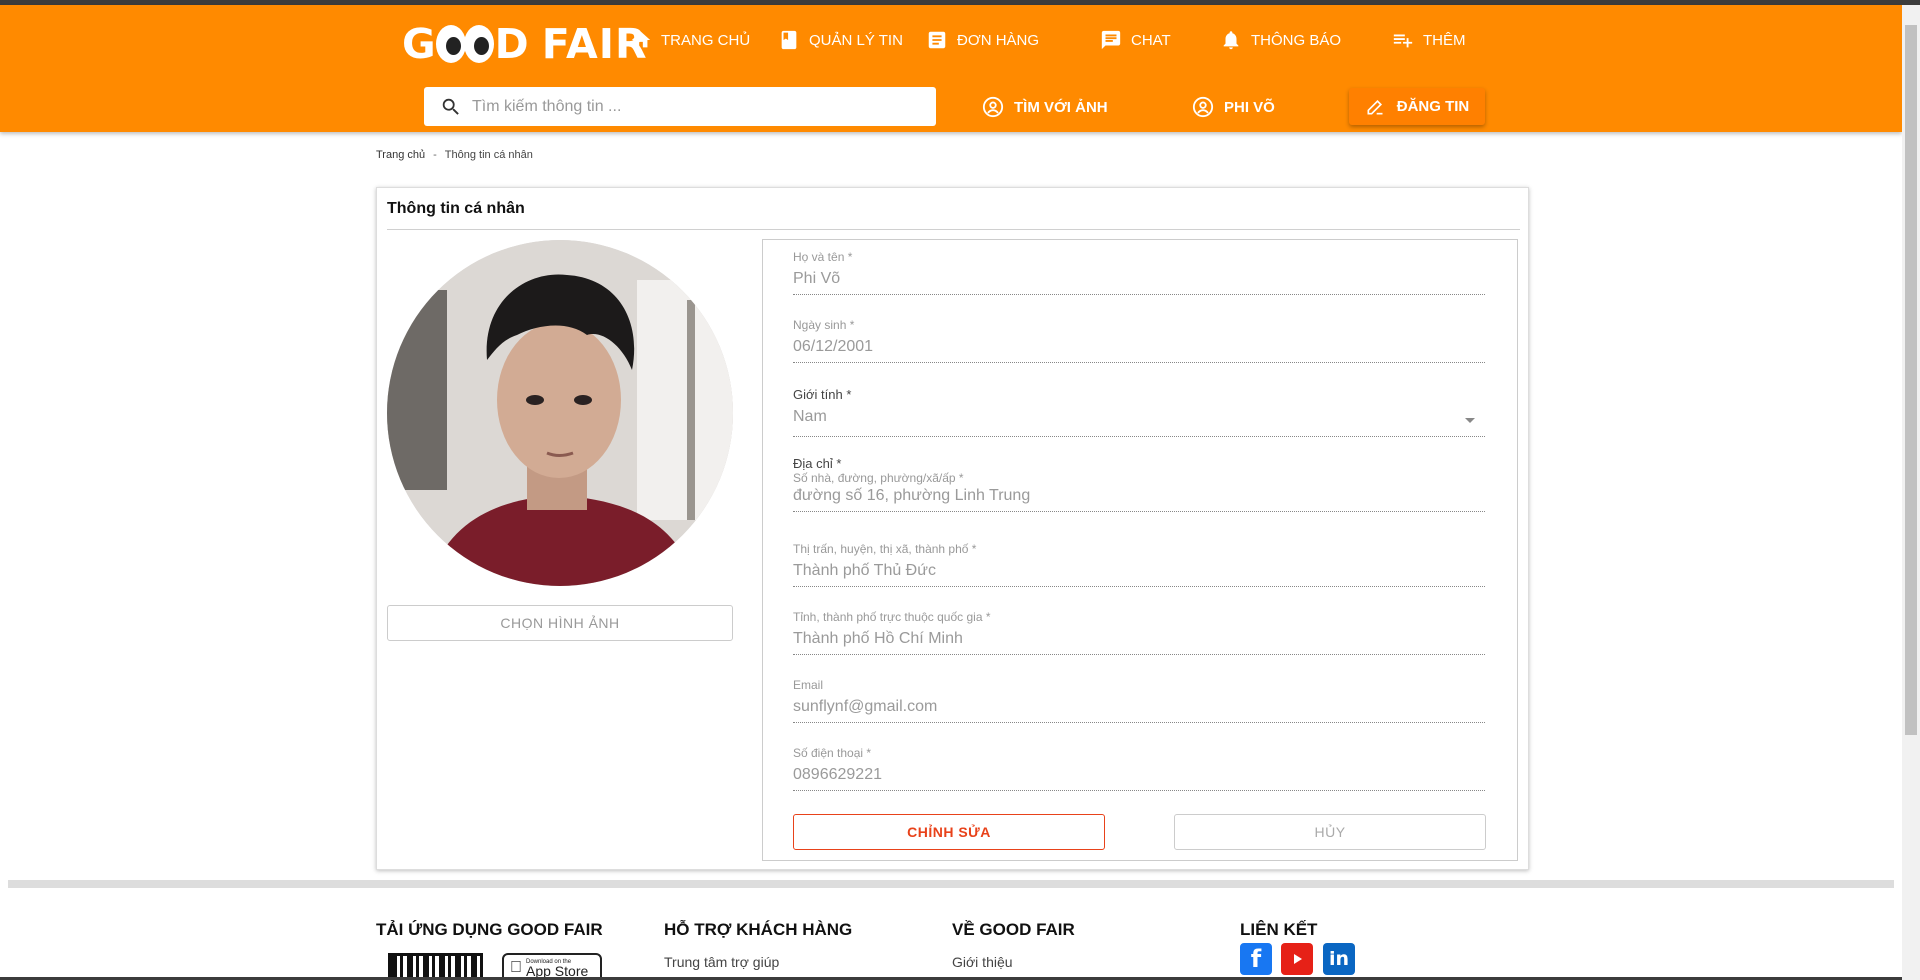 This screenshot has height=980, width=1920. I want to click on province-field: Tỉnh, thành phố trực thuộc quốc gia *, so click(1139, 632).